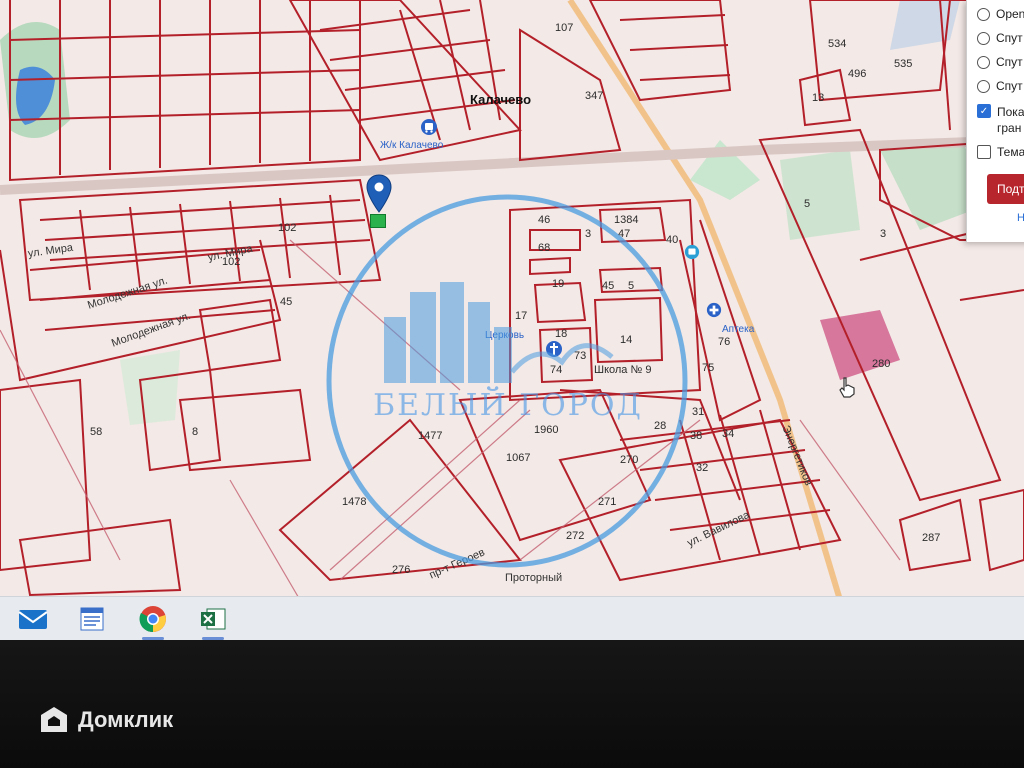 This screenshot has height=768, width=1024. What do you see at coordinates (512, 618) in the screenshot?
I see `taskbar` at bounding box center [512, 618].